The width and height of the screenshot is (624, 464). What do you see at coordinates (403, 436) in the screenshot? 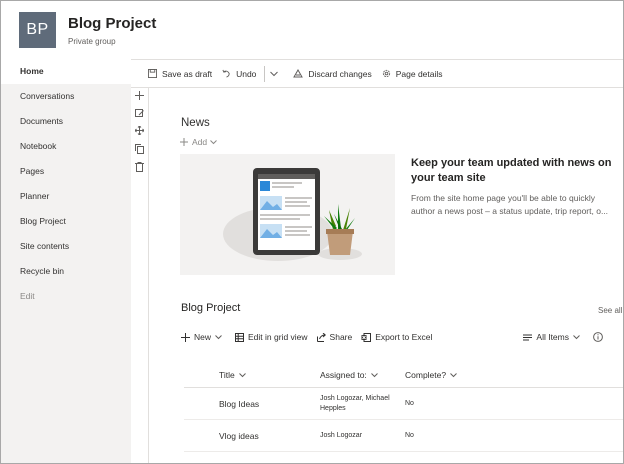
I see `table-row: Vlog ideas Josh Logozar No` at bounding box center [403, 436].